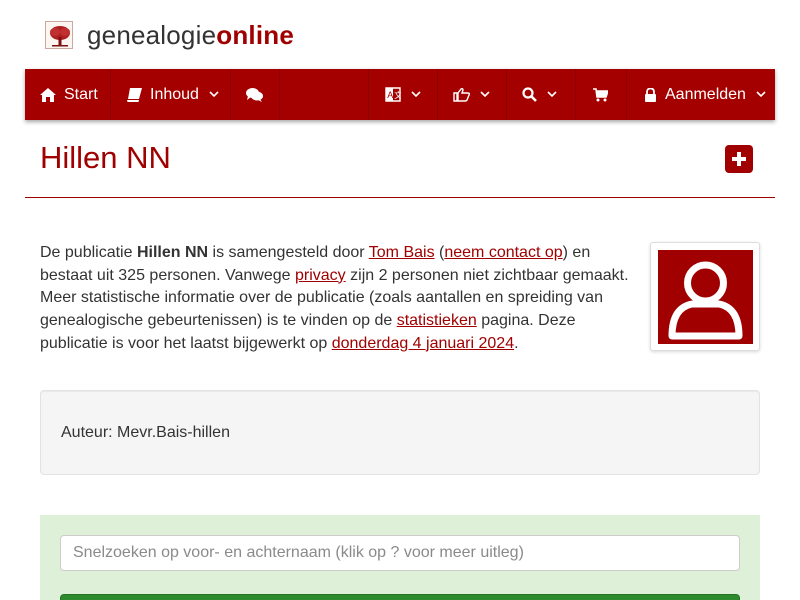  Describe the element at coordinates (59, 35) in the screenshot. I see `tree-logo-icon` at that location.